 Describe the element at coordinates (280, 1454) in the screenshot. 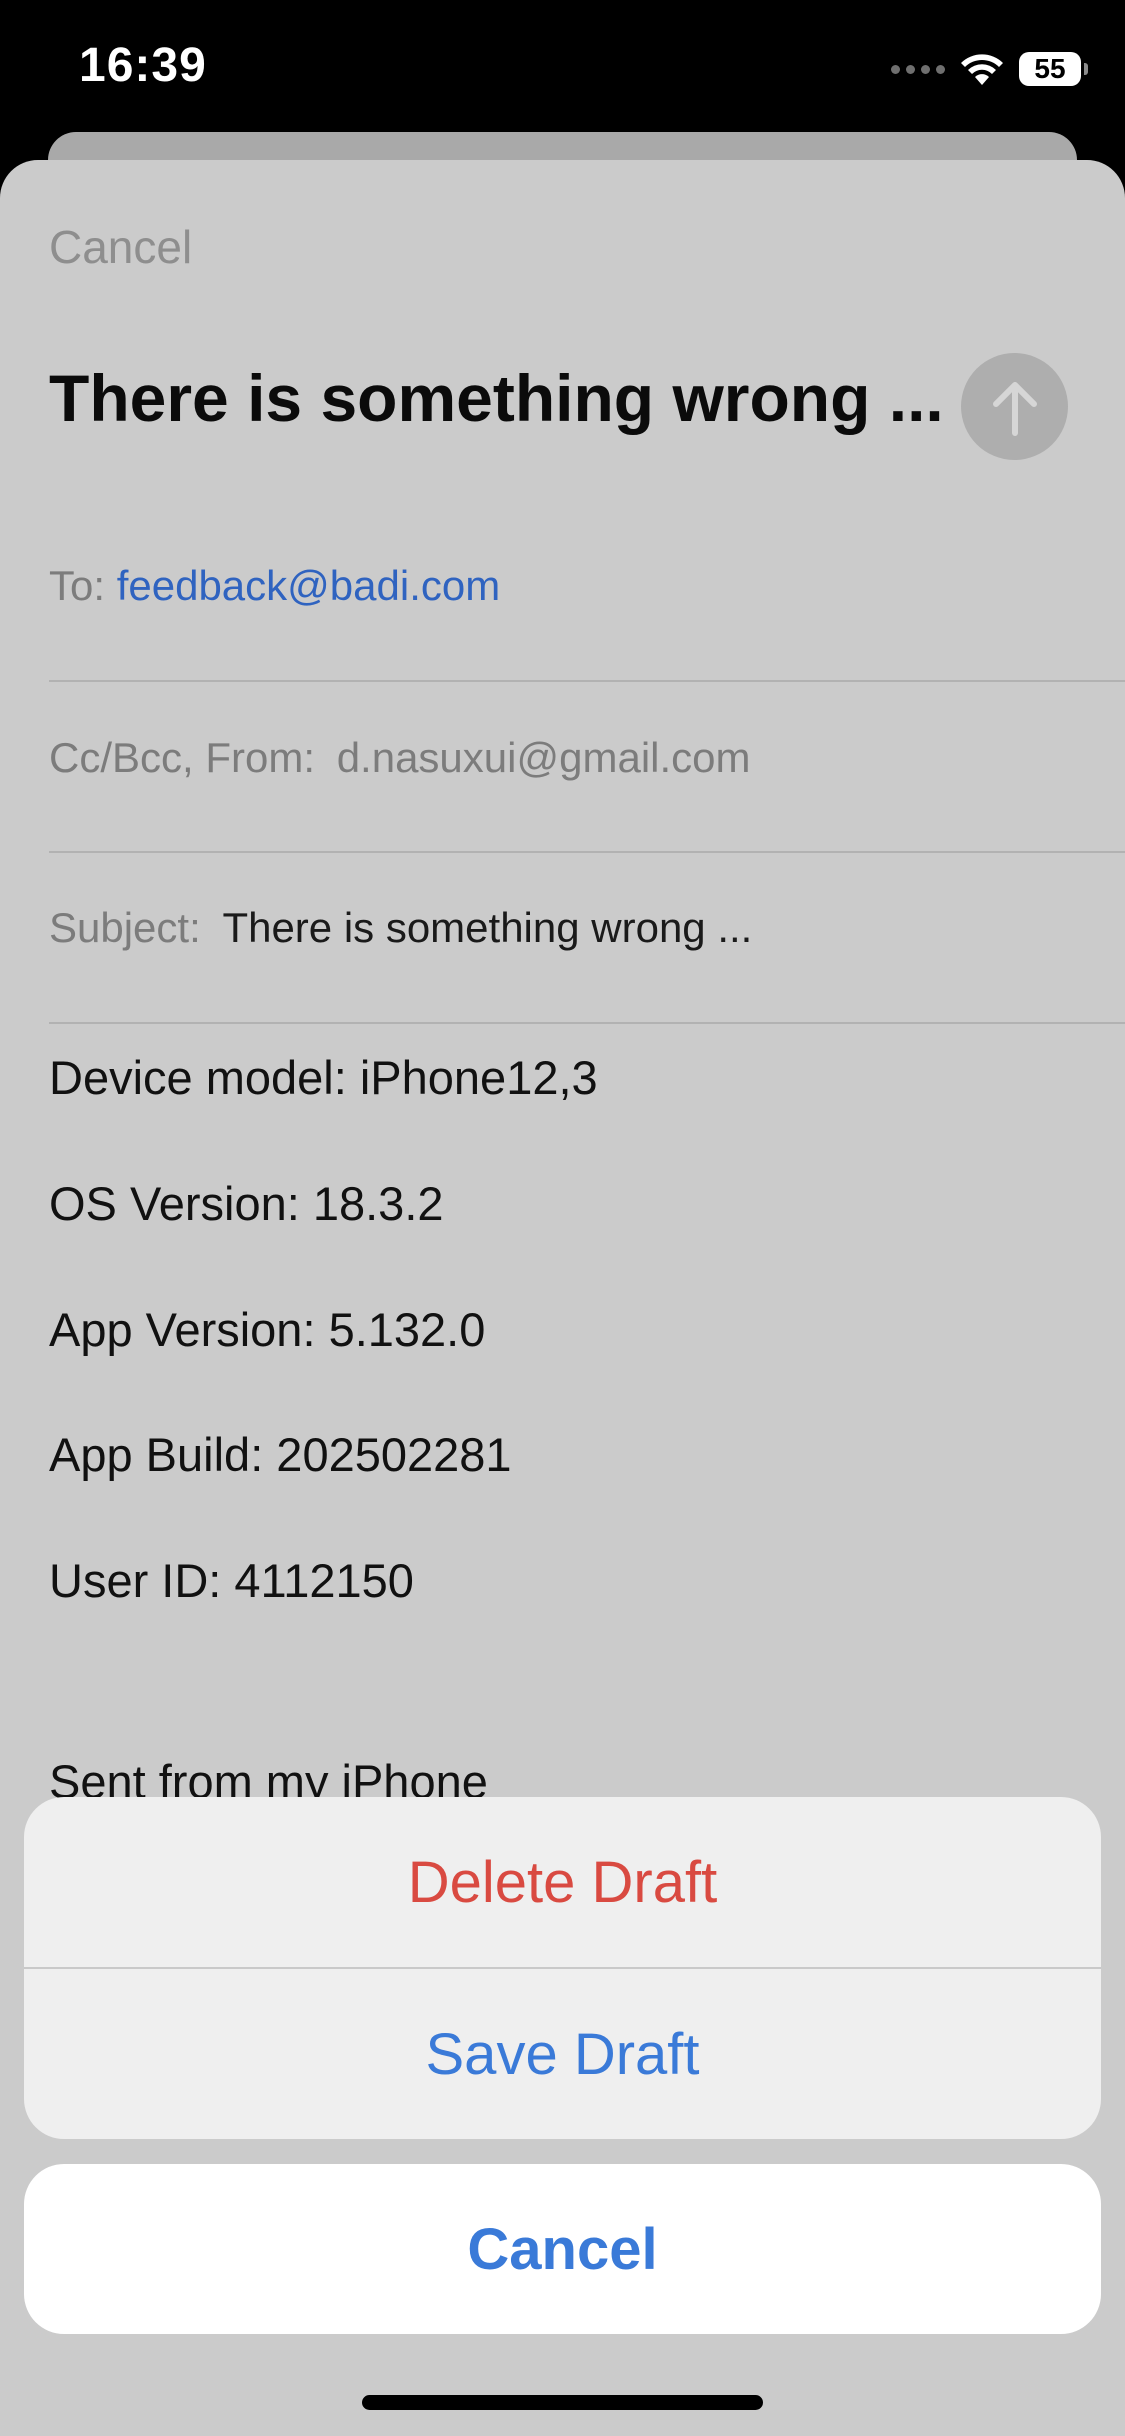

I see `body-line-app-build: App Build: 202502281` at that location.